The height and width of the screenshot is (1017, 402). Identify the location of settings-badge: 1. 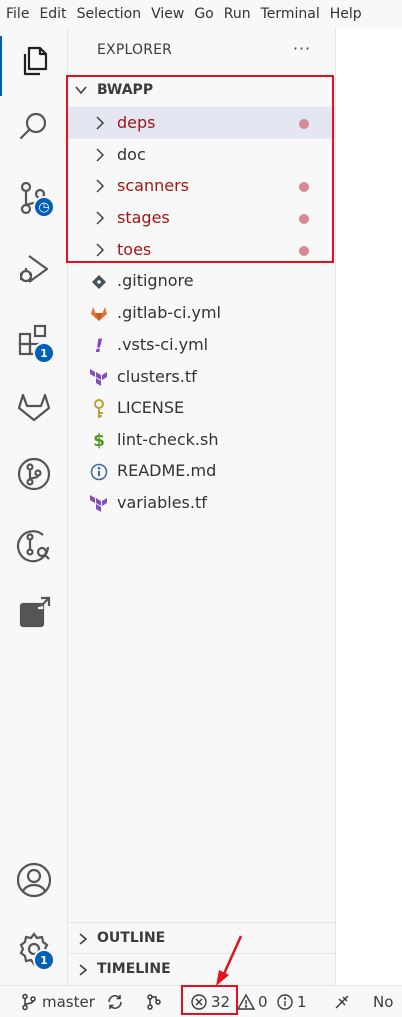
(44, 960).